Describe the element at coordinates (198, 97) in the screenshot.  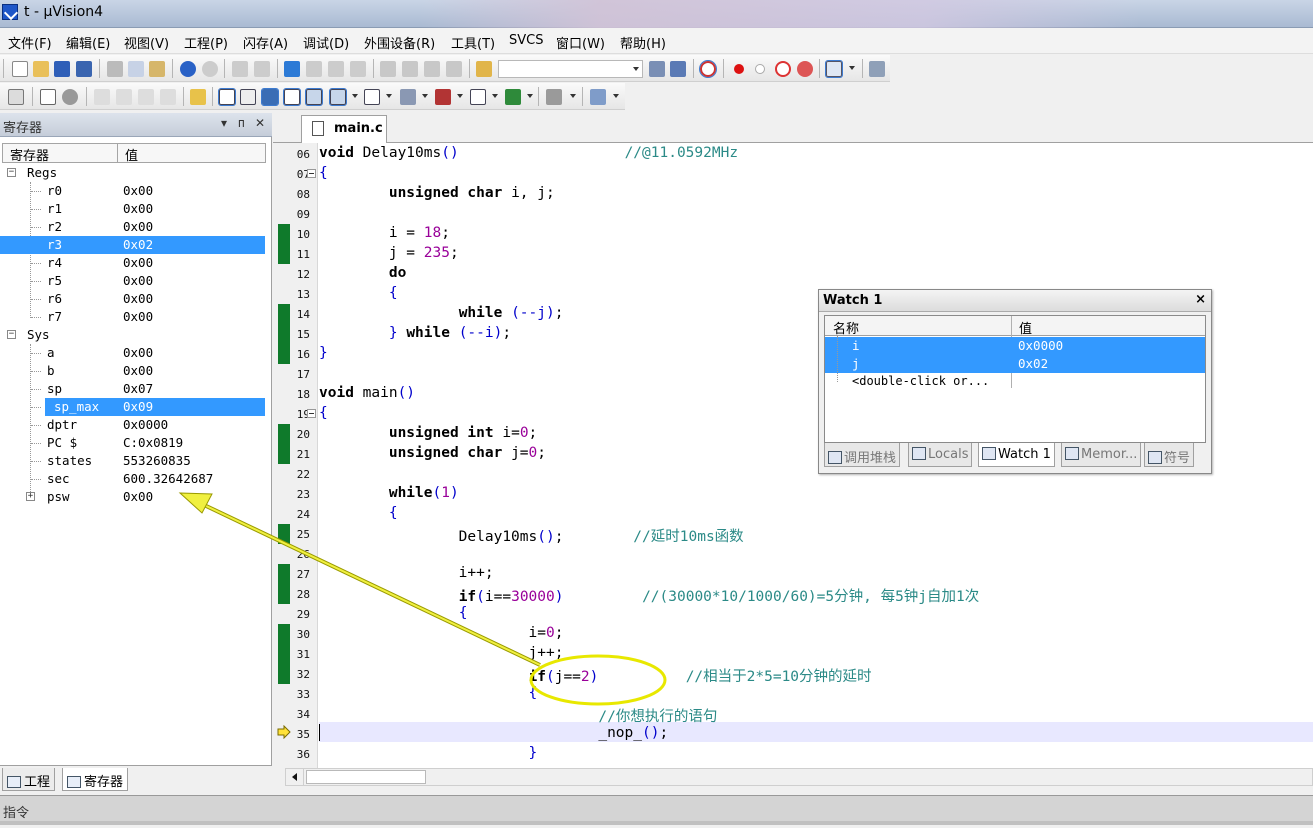
I see `show-next-statement-icon` at that location.